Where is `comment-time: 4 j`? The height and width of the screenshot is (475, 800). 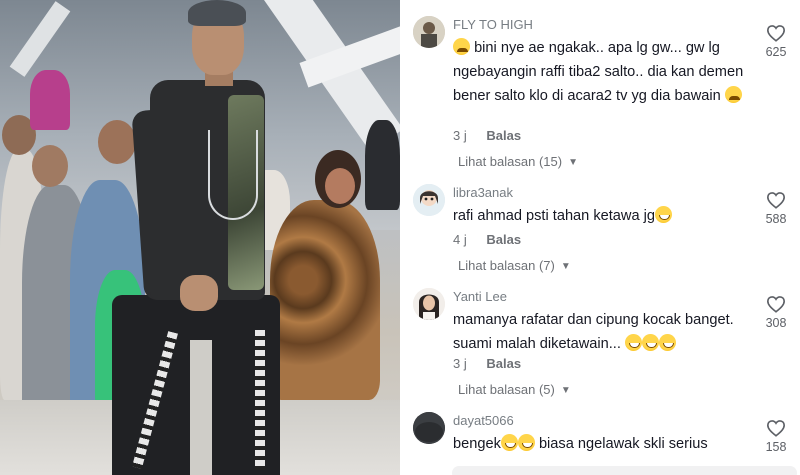
comment-time: 4 j is located at coordinates (460, 239).